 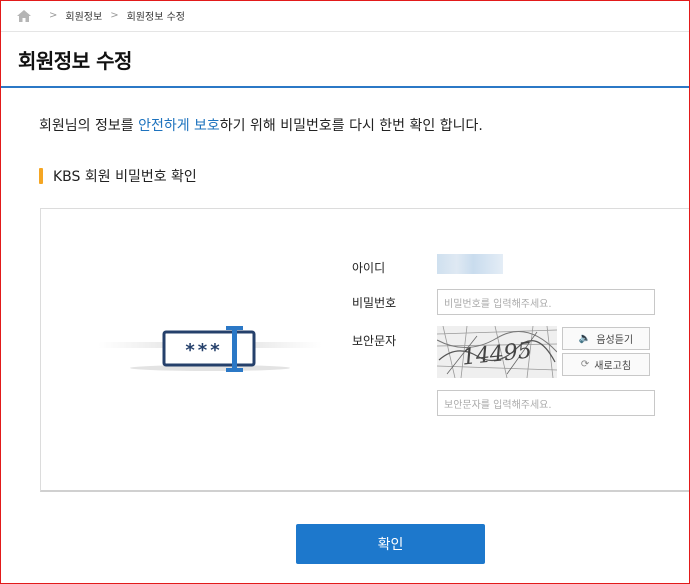 I want to click on password-illustration: ***, so click(x=210, y=349).